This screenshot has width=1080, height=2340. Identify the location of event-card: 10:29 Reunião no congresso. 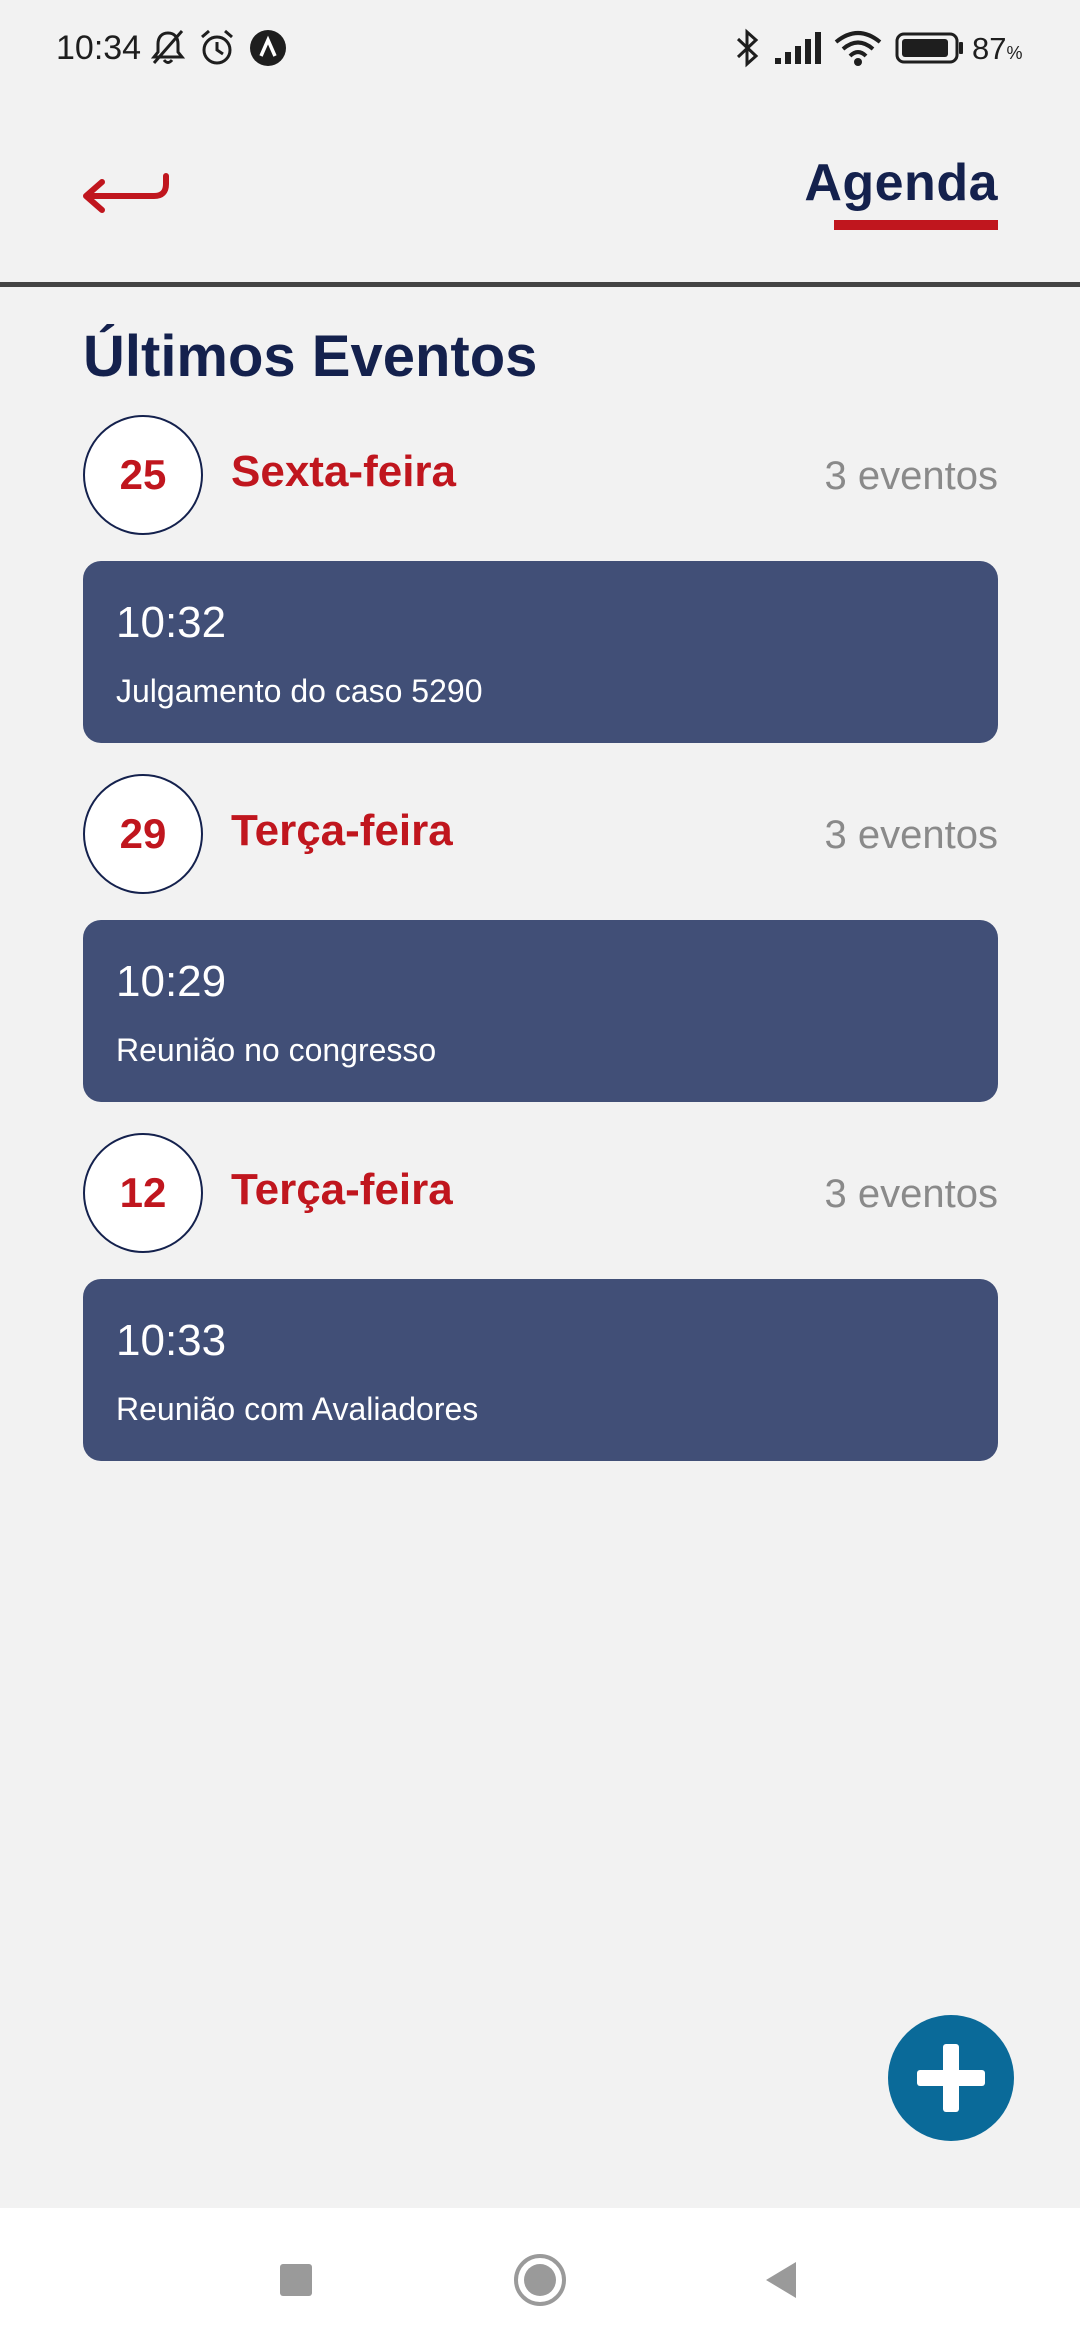
(540, 1011).